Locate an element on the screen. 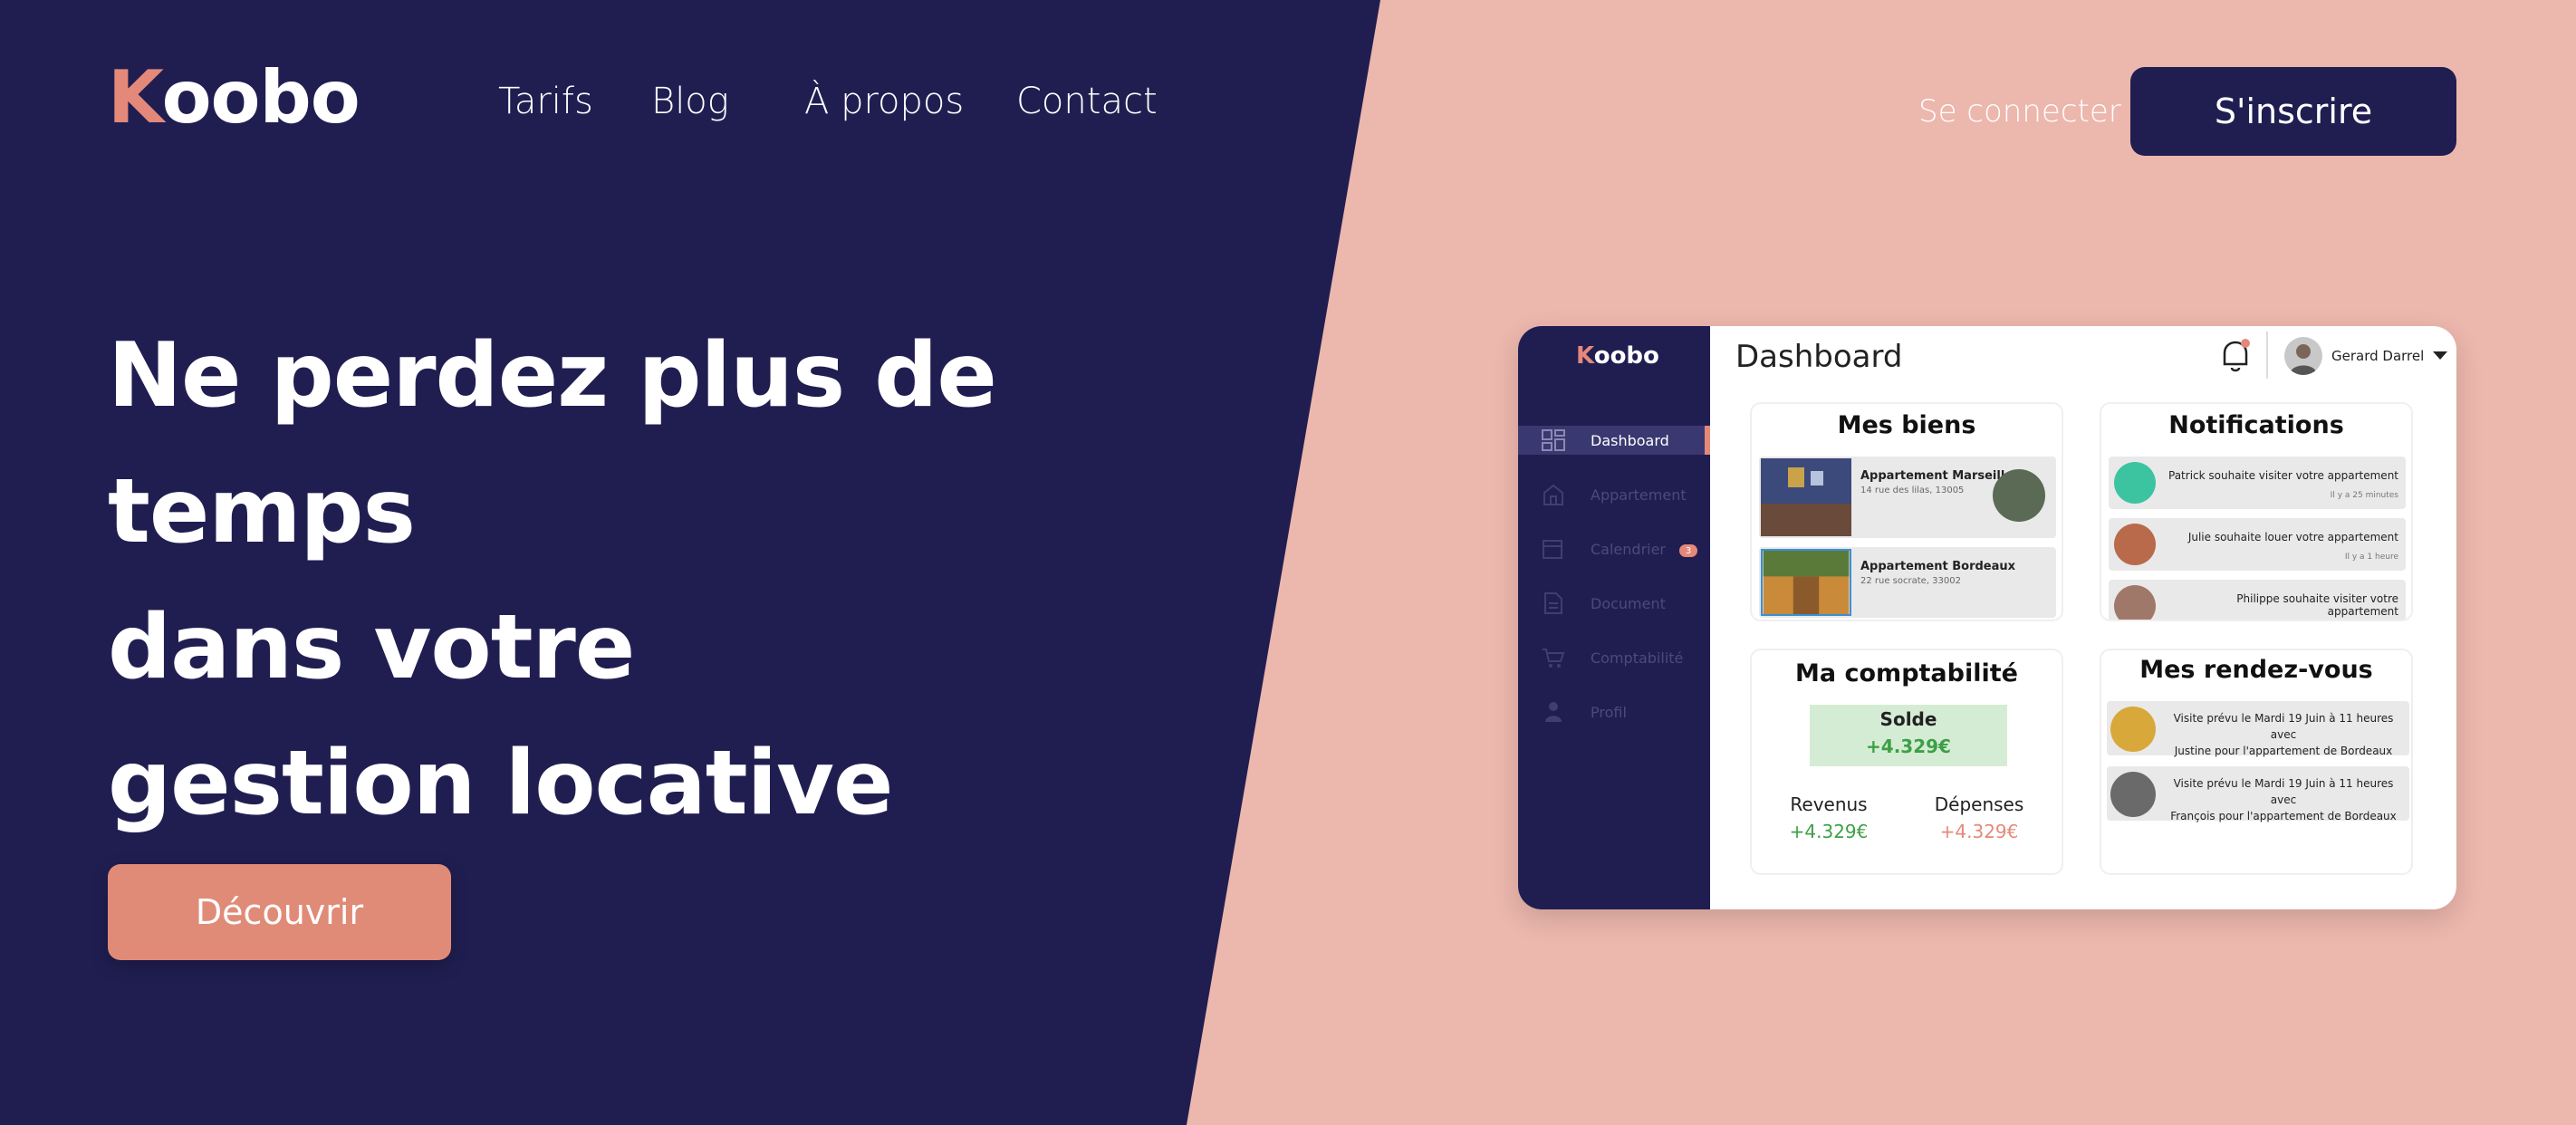 The image size is (2576, 1125). sidebar-item-calendrier: Calendrier 3 is located at coordinates (1614, 549).